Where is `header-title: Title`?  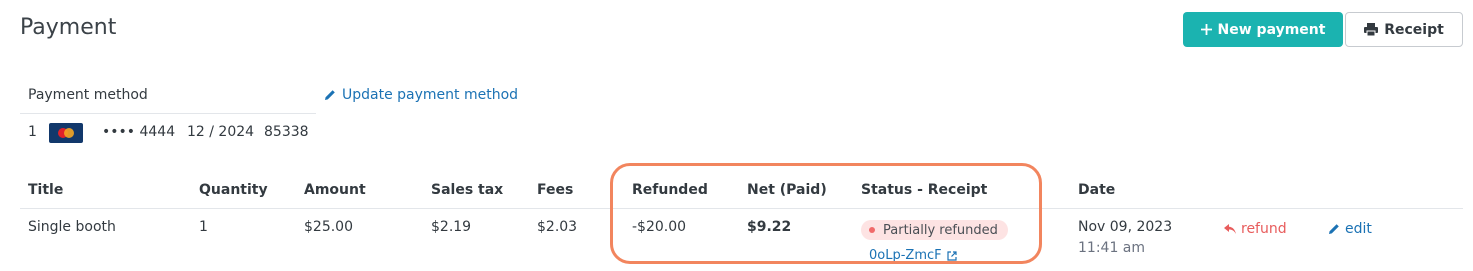
header-title: Title is located at coordinates (46, 190).